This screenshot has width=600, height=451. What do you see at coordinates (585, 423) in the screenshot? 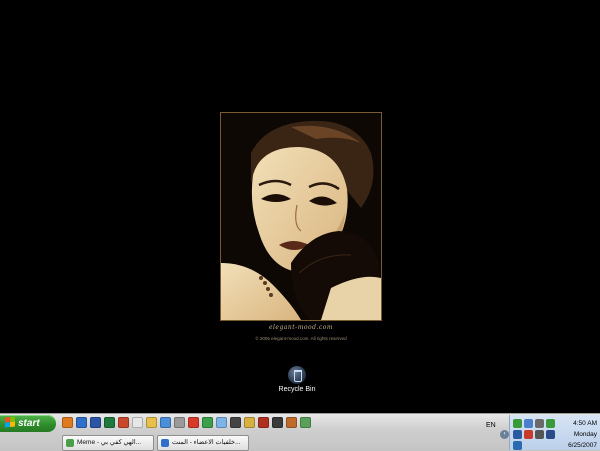
I see `clock-time: 4:50 AM` at bounding box center [585, 423].